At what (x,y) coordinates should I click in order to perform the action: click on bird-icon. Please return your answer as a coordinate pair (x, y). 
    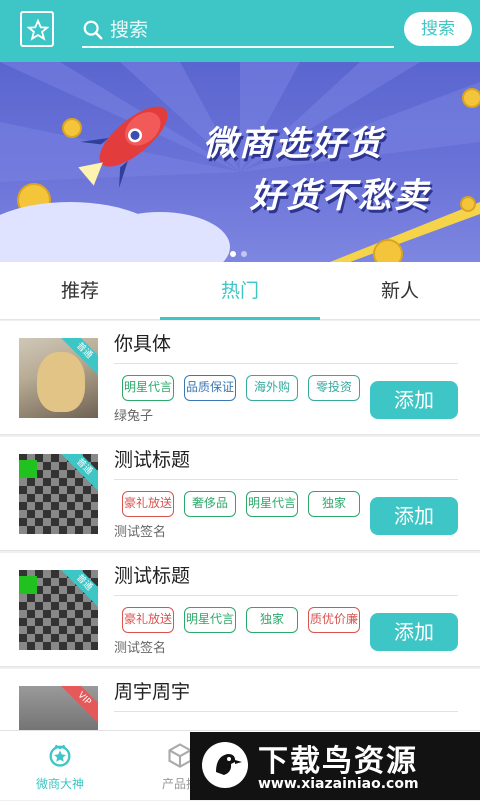
    Looking at the image, I should click on (229, 764).